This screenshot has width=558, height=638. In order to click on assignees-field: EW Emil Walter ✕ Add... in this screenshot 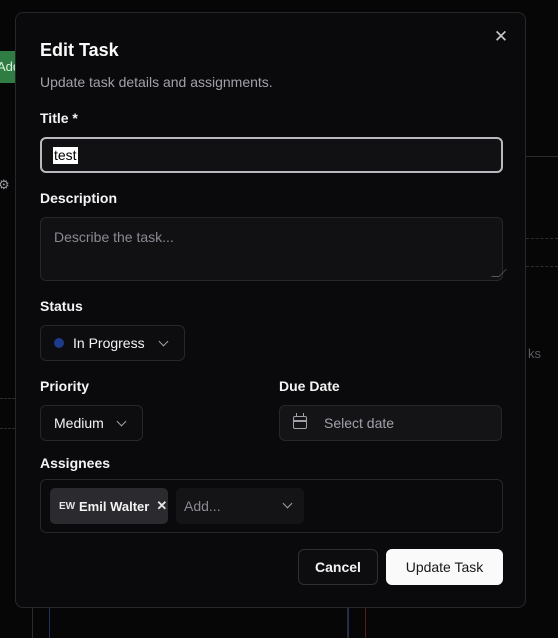, I will do `click(271, 506)`.